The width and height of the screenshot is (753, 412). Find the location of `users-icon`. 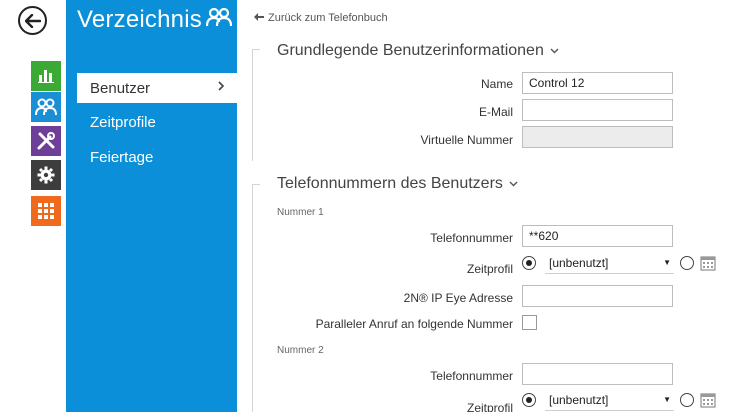

users-icon is located at coordinates (219, 20).